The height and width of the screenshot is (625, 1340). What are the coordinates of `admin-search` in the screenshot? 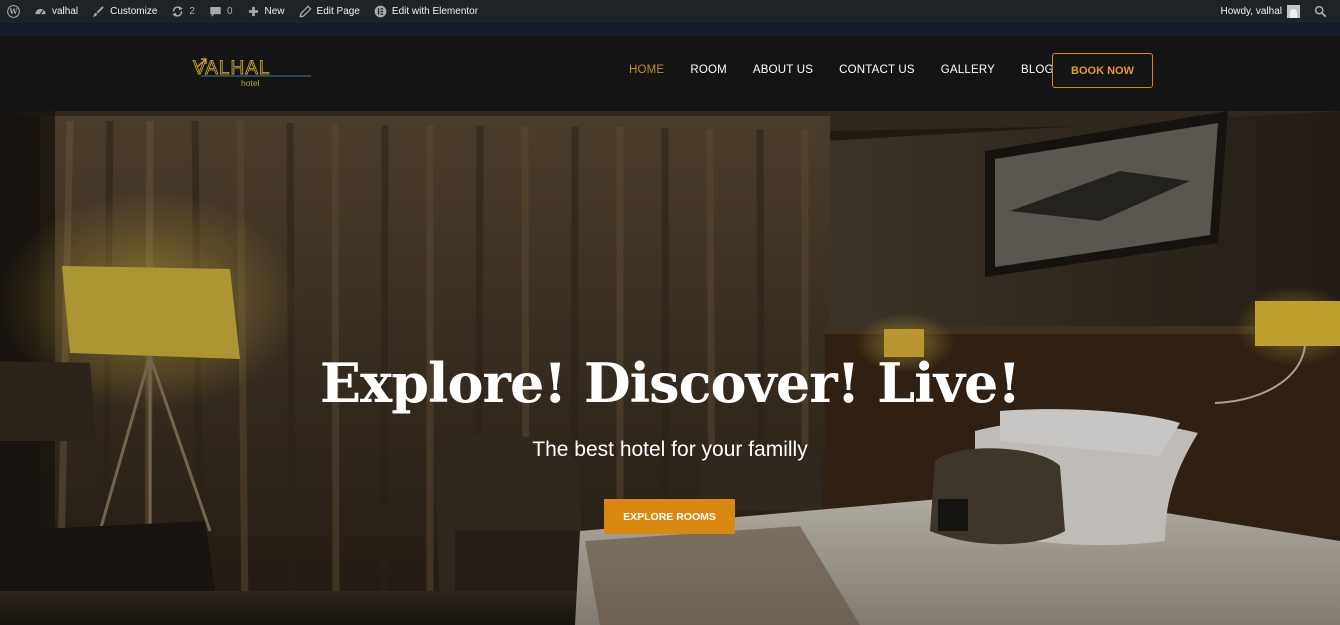 It's located at (1316, 11).